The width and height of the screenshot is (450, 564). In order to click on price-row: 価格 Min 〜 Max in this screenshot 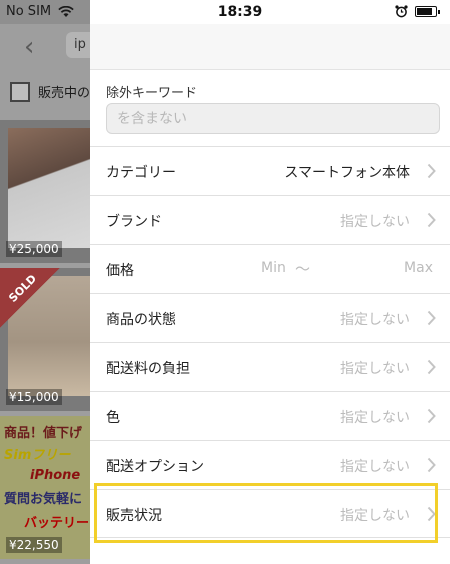, I will do `click(270, 268)`.